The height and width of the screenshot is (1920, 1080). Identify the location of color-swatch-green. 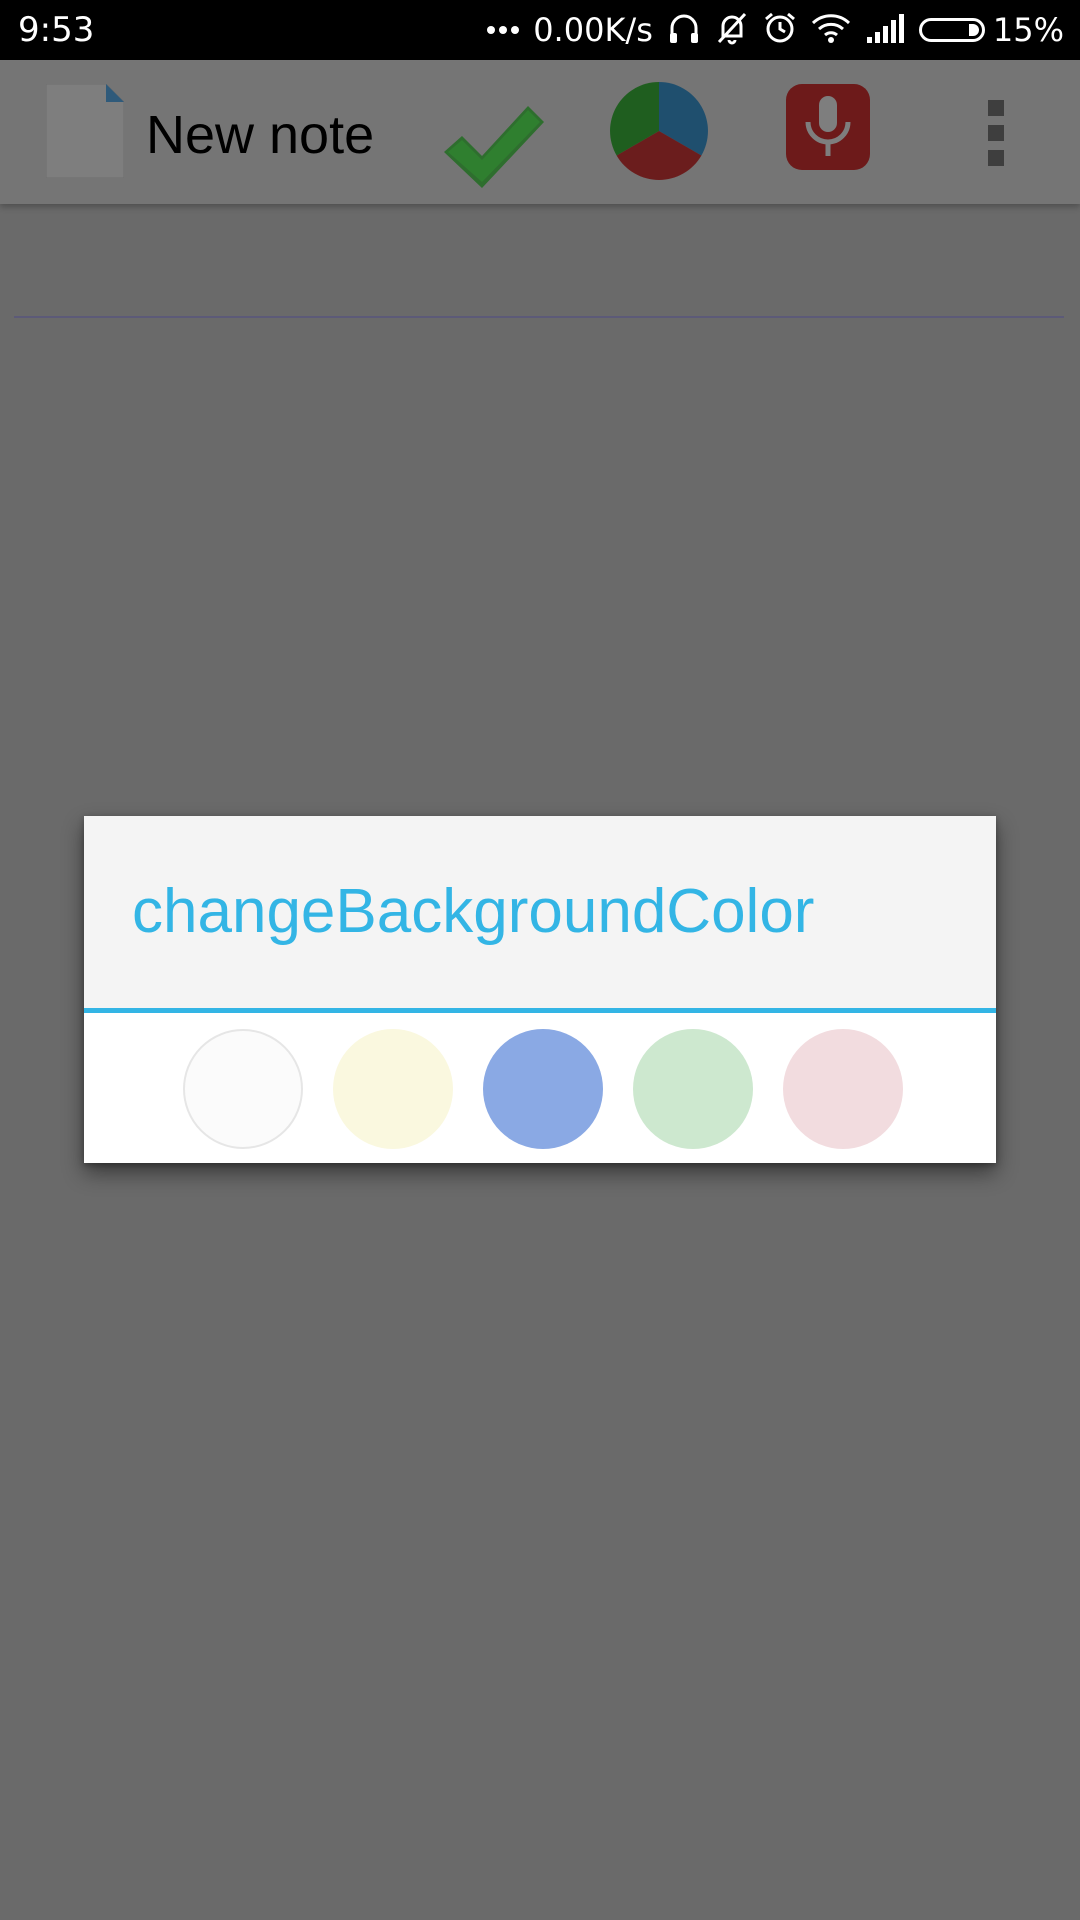
(693, 1089).